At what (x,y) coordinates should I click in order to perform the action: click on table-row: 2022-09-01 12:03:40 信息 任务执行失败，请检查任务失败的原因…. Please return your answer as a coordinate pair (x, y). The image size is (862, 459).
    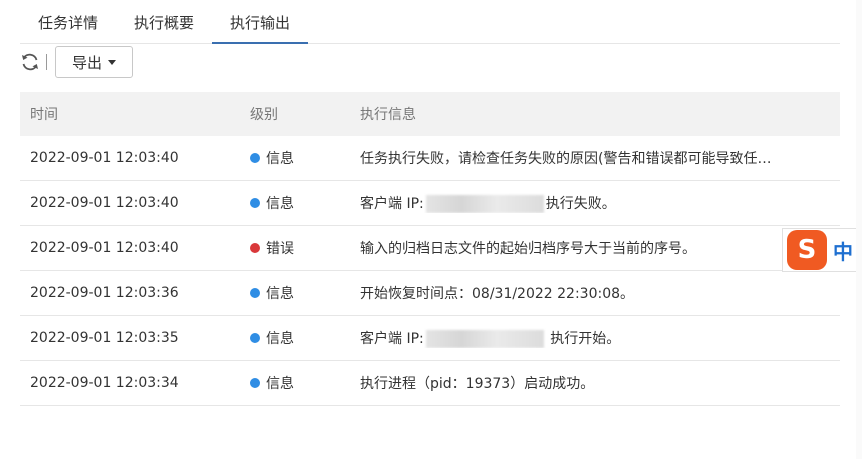
    Looking at the image, I should click on (430, 158).